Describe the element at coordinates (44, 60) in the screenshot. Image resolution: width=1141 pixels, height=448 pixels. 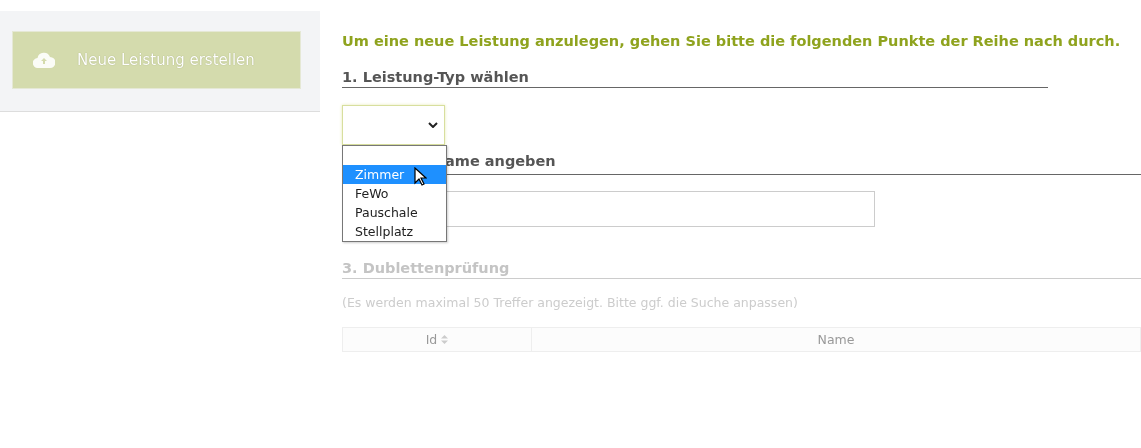
I see `cloud-upload-icon` at that location.